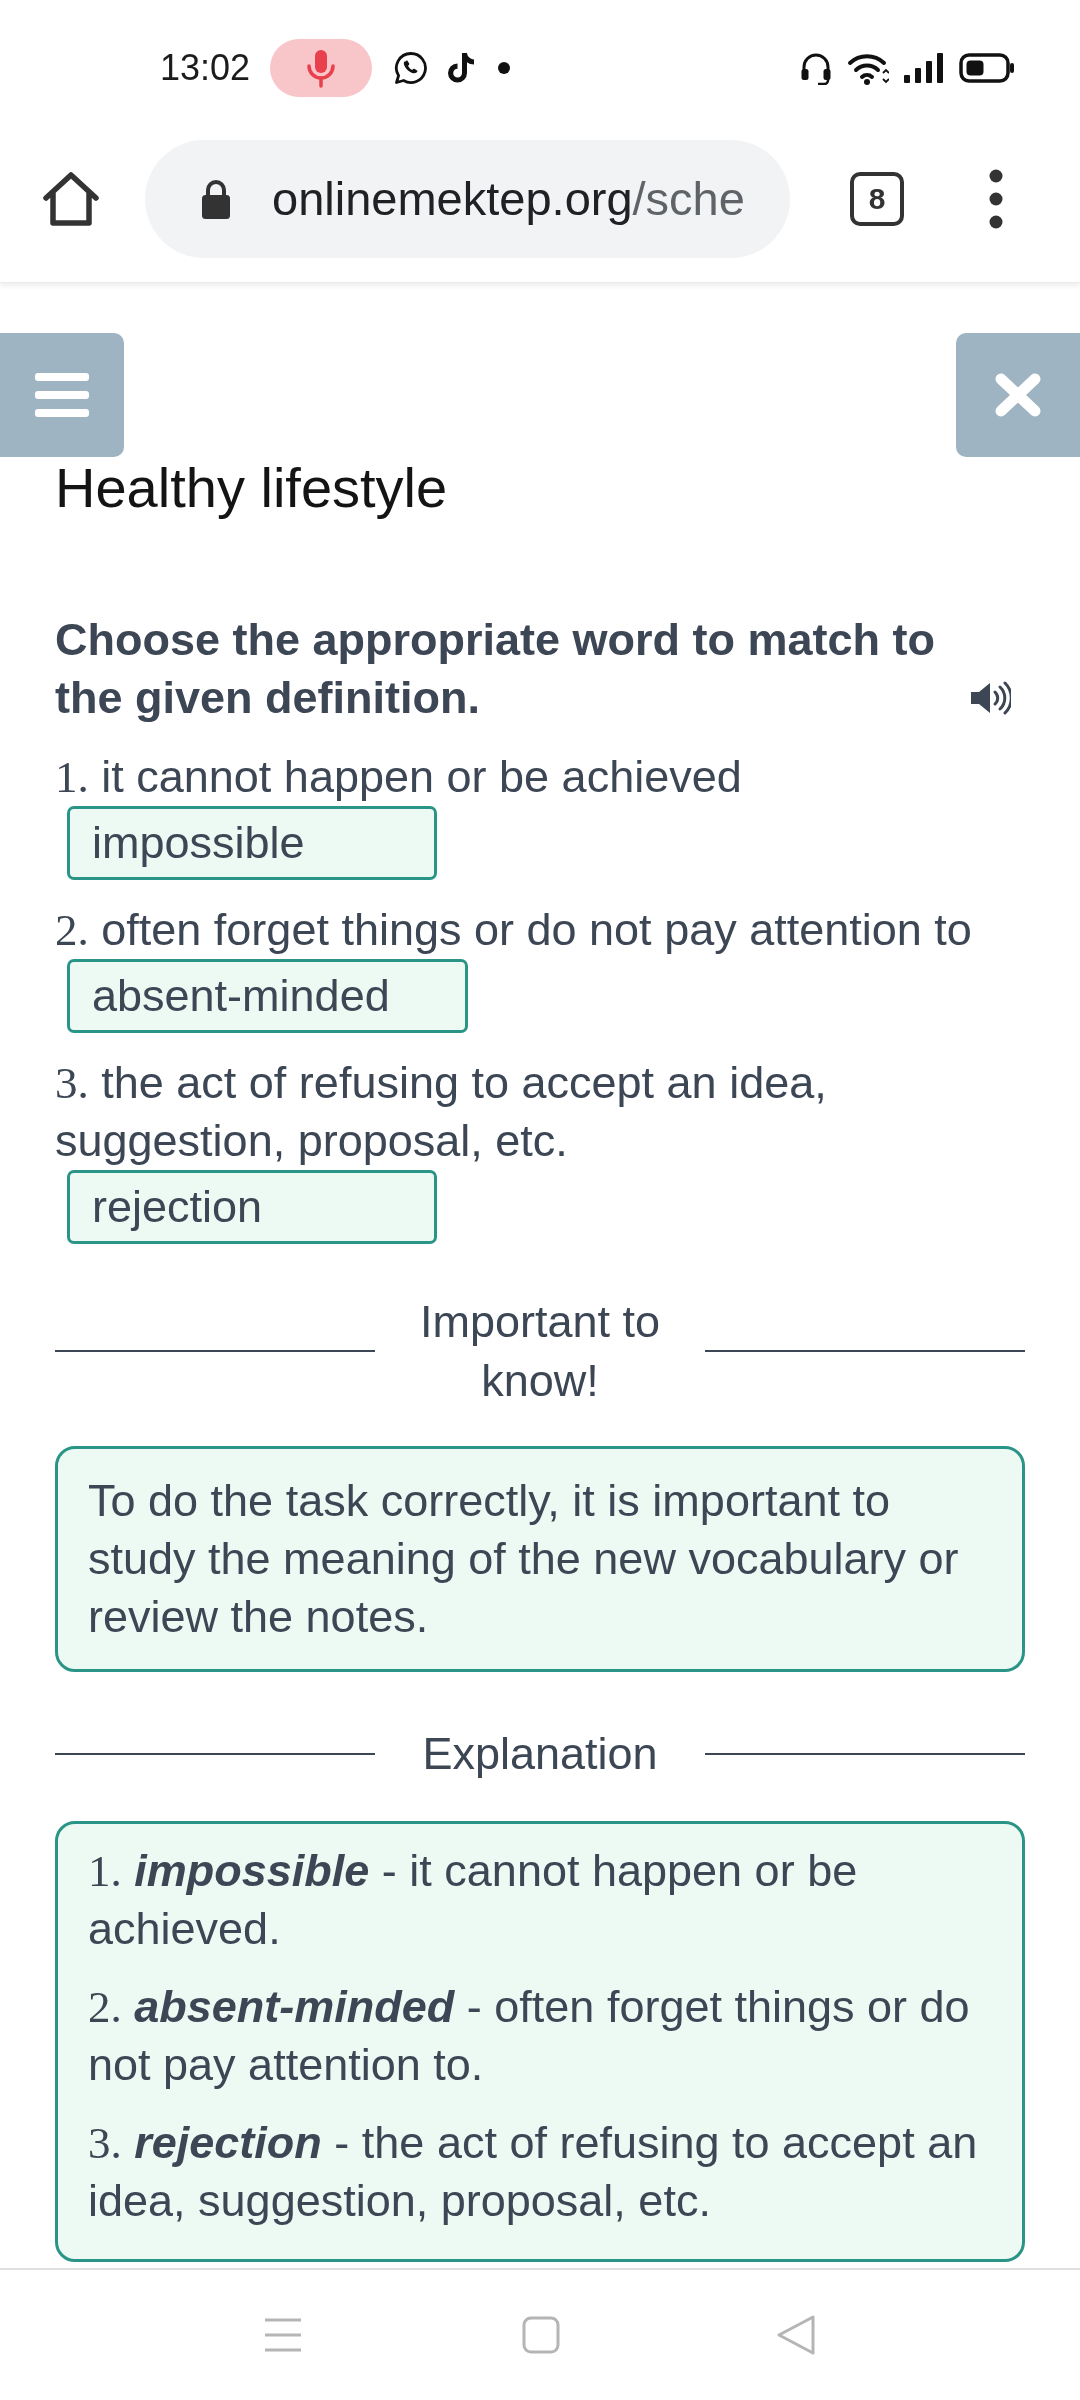 This screenshot has height=2400, width=1080. What do you see at coordinates (411, 68) in the screenshot?
I see `chat-phone-icon` at bounding box center [411, 68].